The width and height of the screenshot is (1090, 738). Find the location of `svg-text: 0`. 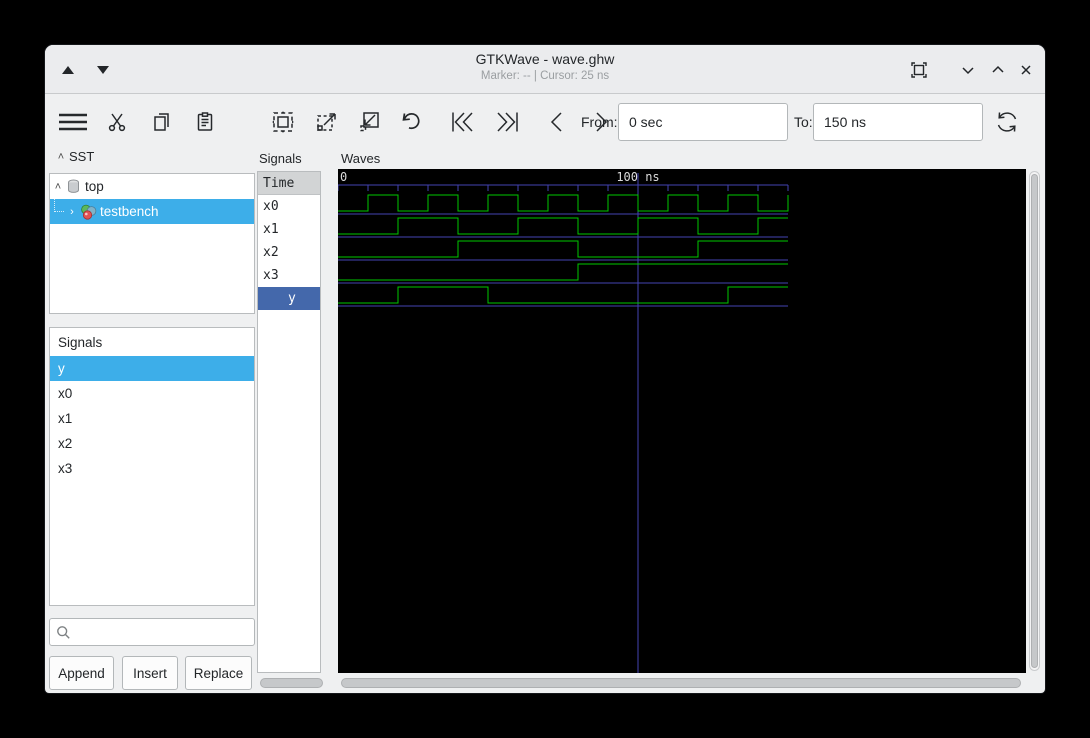

svg-text: 0 is located at coordinates (343, 177).